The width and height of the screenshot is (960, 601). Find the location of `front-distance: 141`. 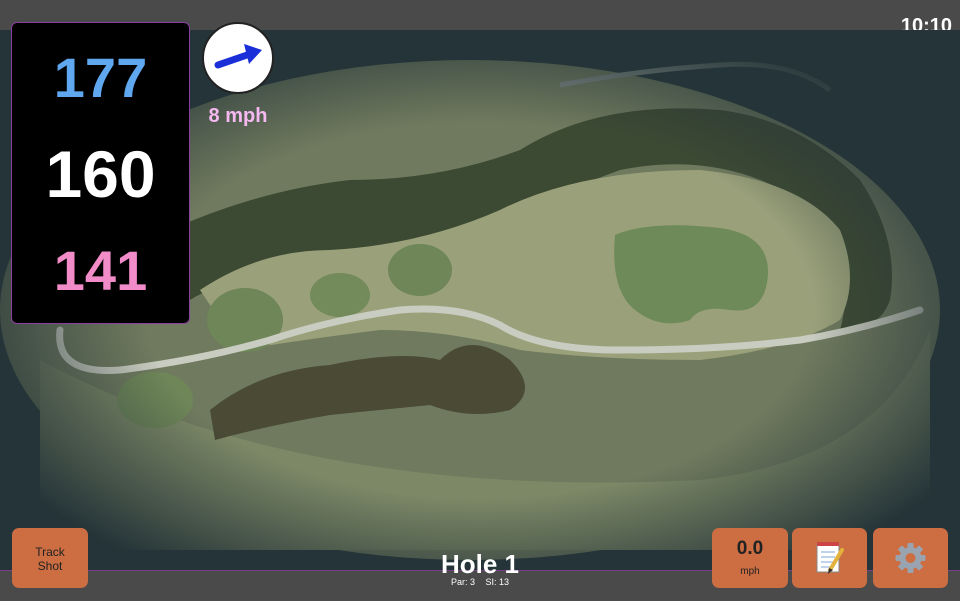

front-distance: 141 is located at coordinates (100, 270).